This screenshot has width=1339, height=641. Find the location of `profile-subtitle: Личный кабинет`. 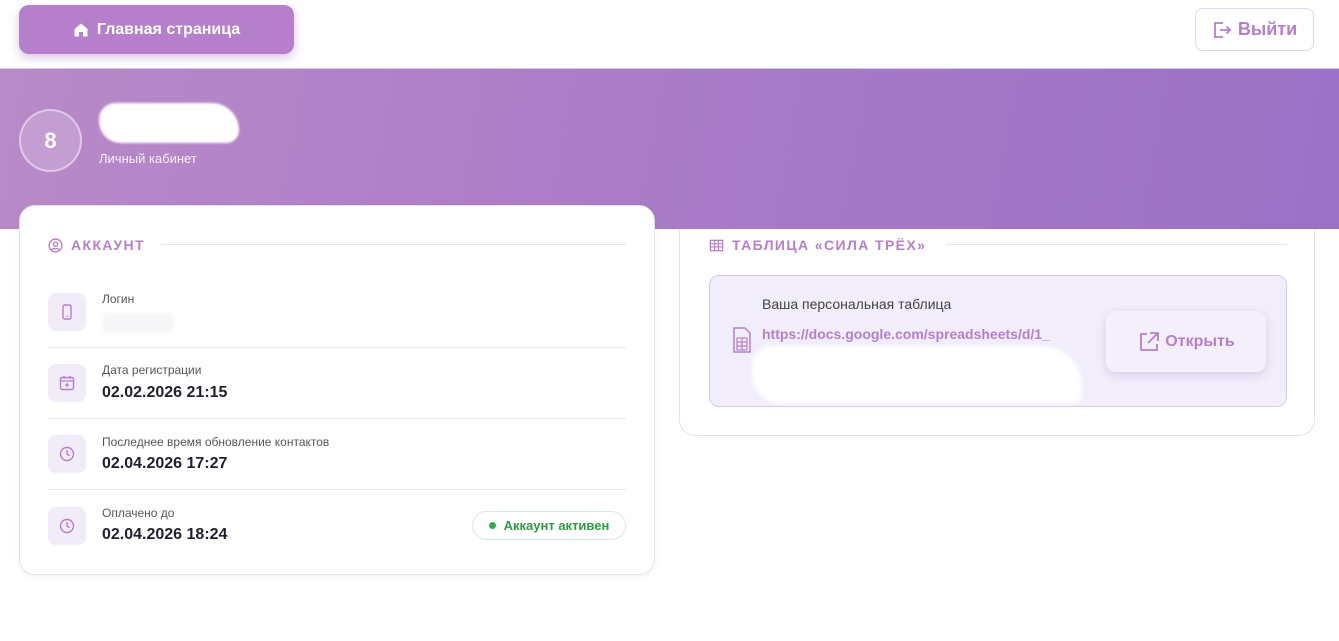

profile-subtitle: Личный кабинет is located at coordinates (148, 158).